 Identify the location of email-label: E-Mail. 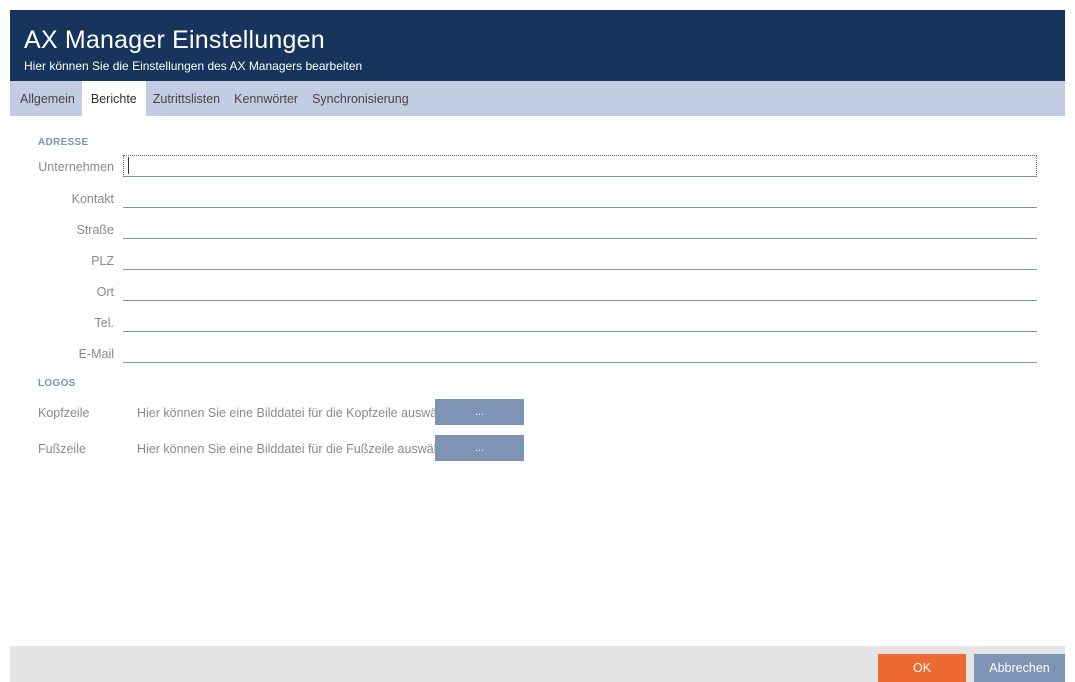
(96, 354).